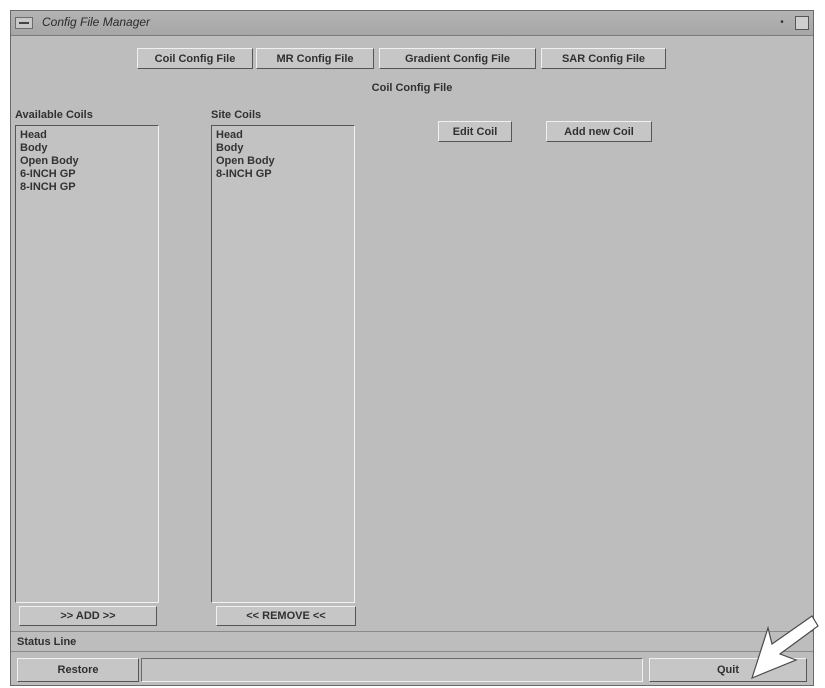  Describe the element at coordinates (24, 23) in the screenshot. I see `window-menu-icon` at that location.